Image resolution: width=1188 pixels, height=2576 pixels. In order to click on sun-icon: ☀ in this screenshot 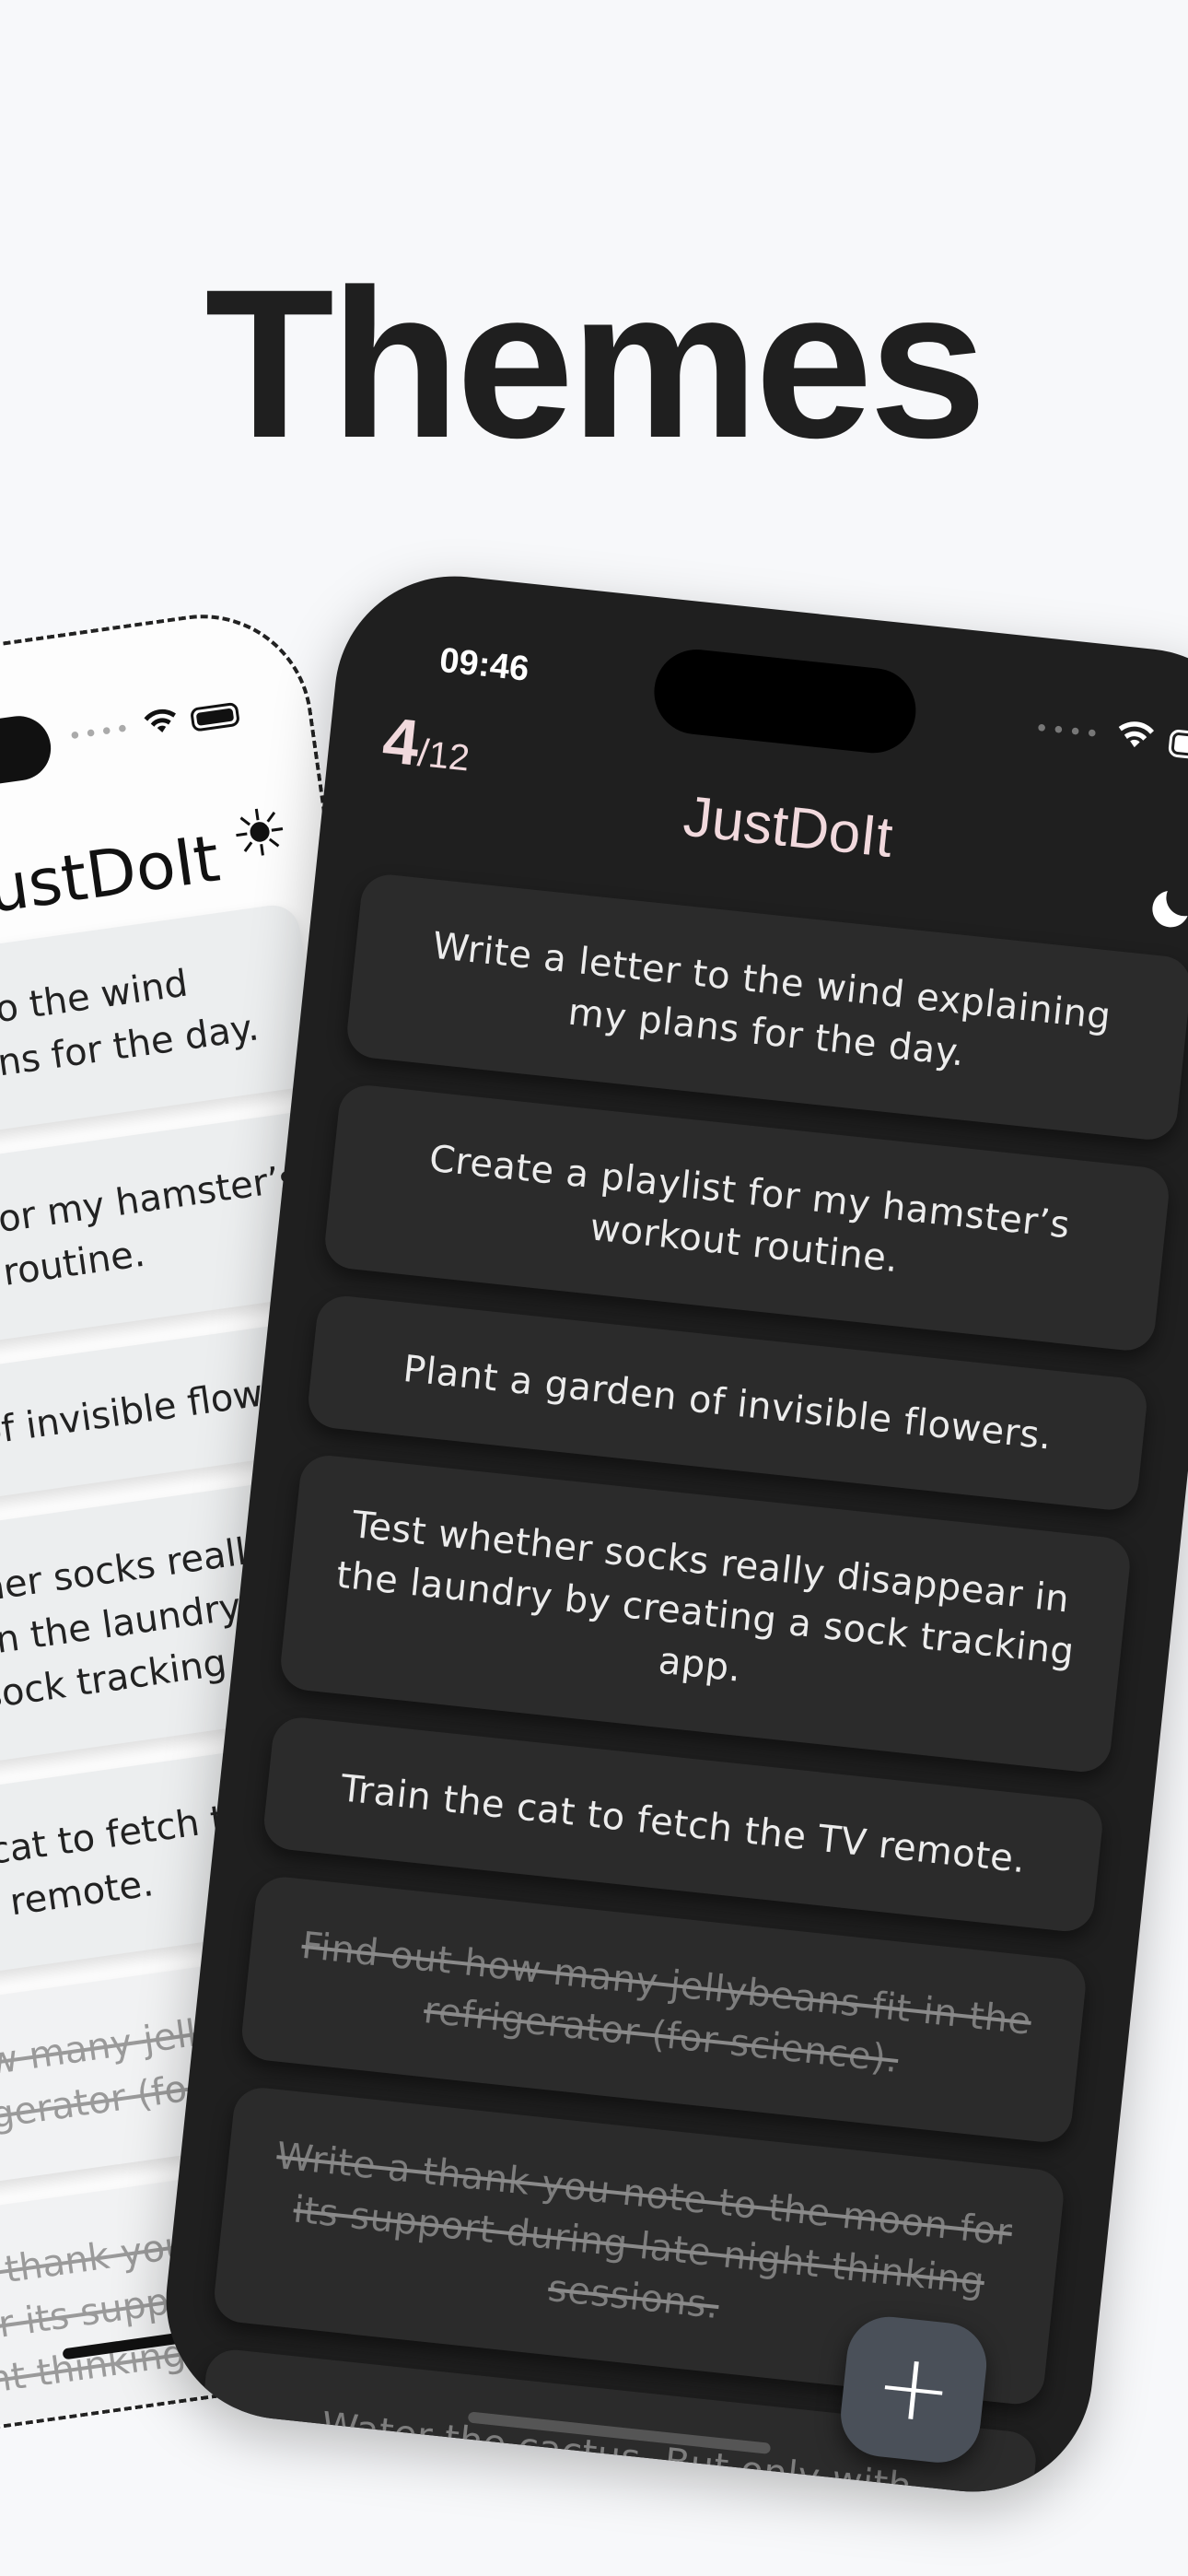, I will do `click(260, 833)`.